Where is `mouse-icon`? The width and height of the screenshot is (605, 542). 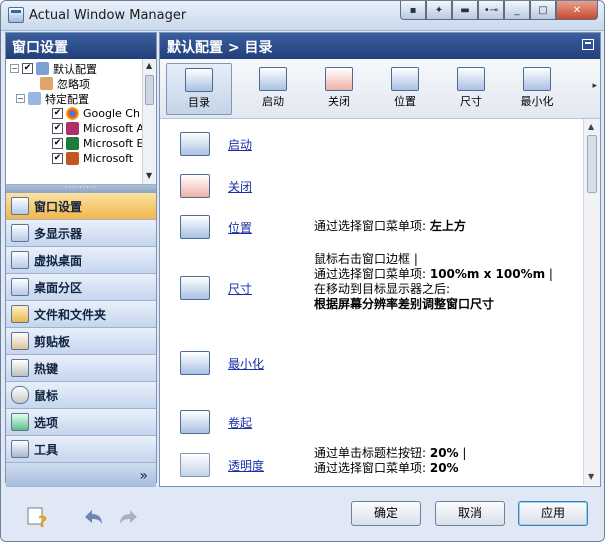
mouse-icon is located at coordinates (20, 395).